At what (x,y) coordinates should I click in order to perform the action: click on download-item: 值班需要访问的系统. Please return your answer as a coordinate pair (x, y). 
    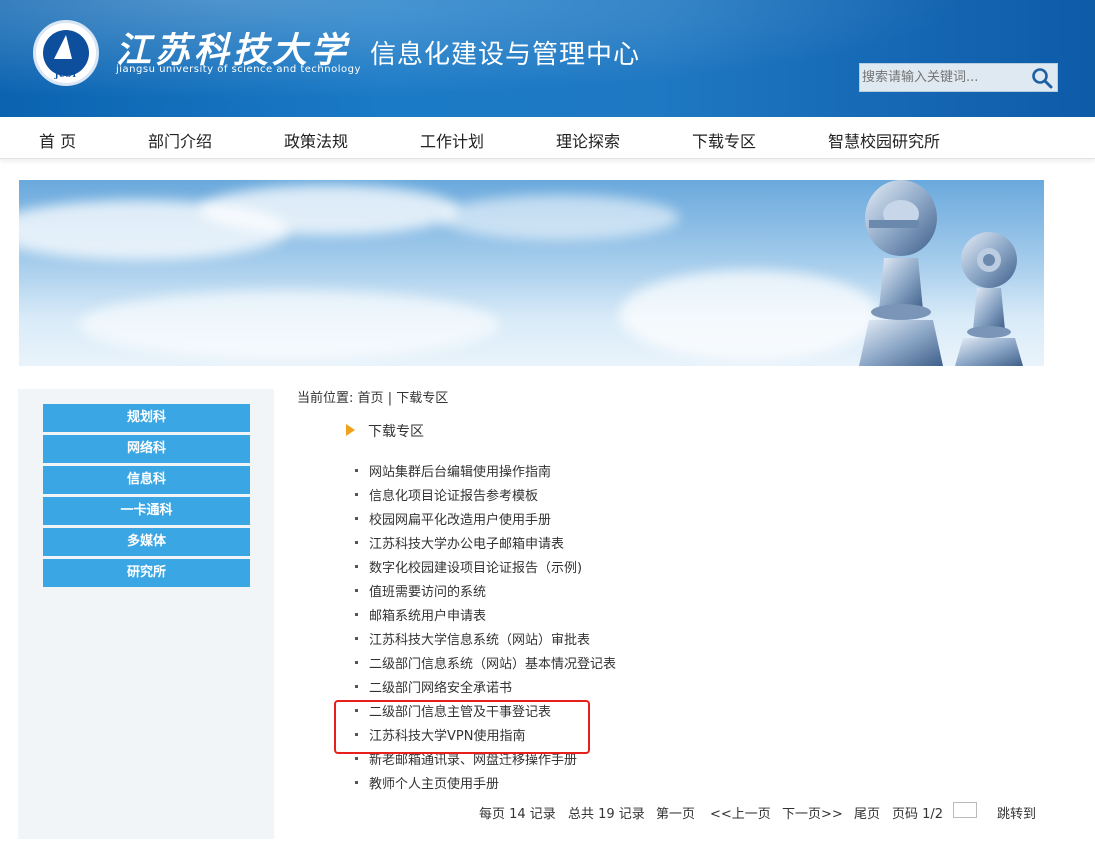
    Looking at the image, I should click on (420, 590).